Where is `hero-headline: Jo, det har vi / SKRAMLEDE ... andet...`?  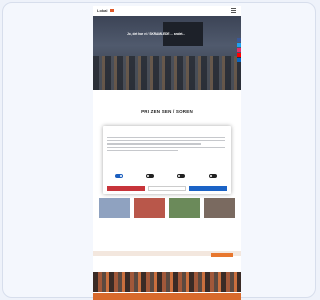
hero-headline: Jo, det har vi / SKRAMLEDE ... andet... is located at coordinates (156, 34).